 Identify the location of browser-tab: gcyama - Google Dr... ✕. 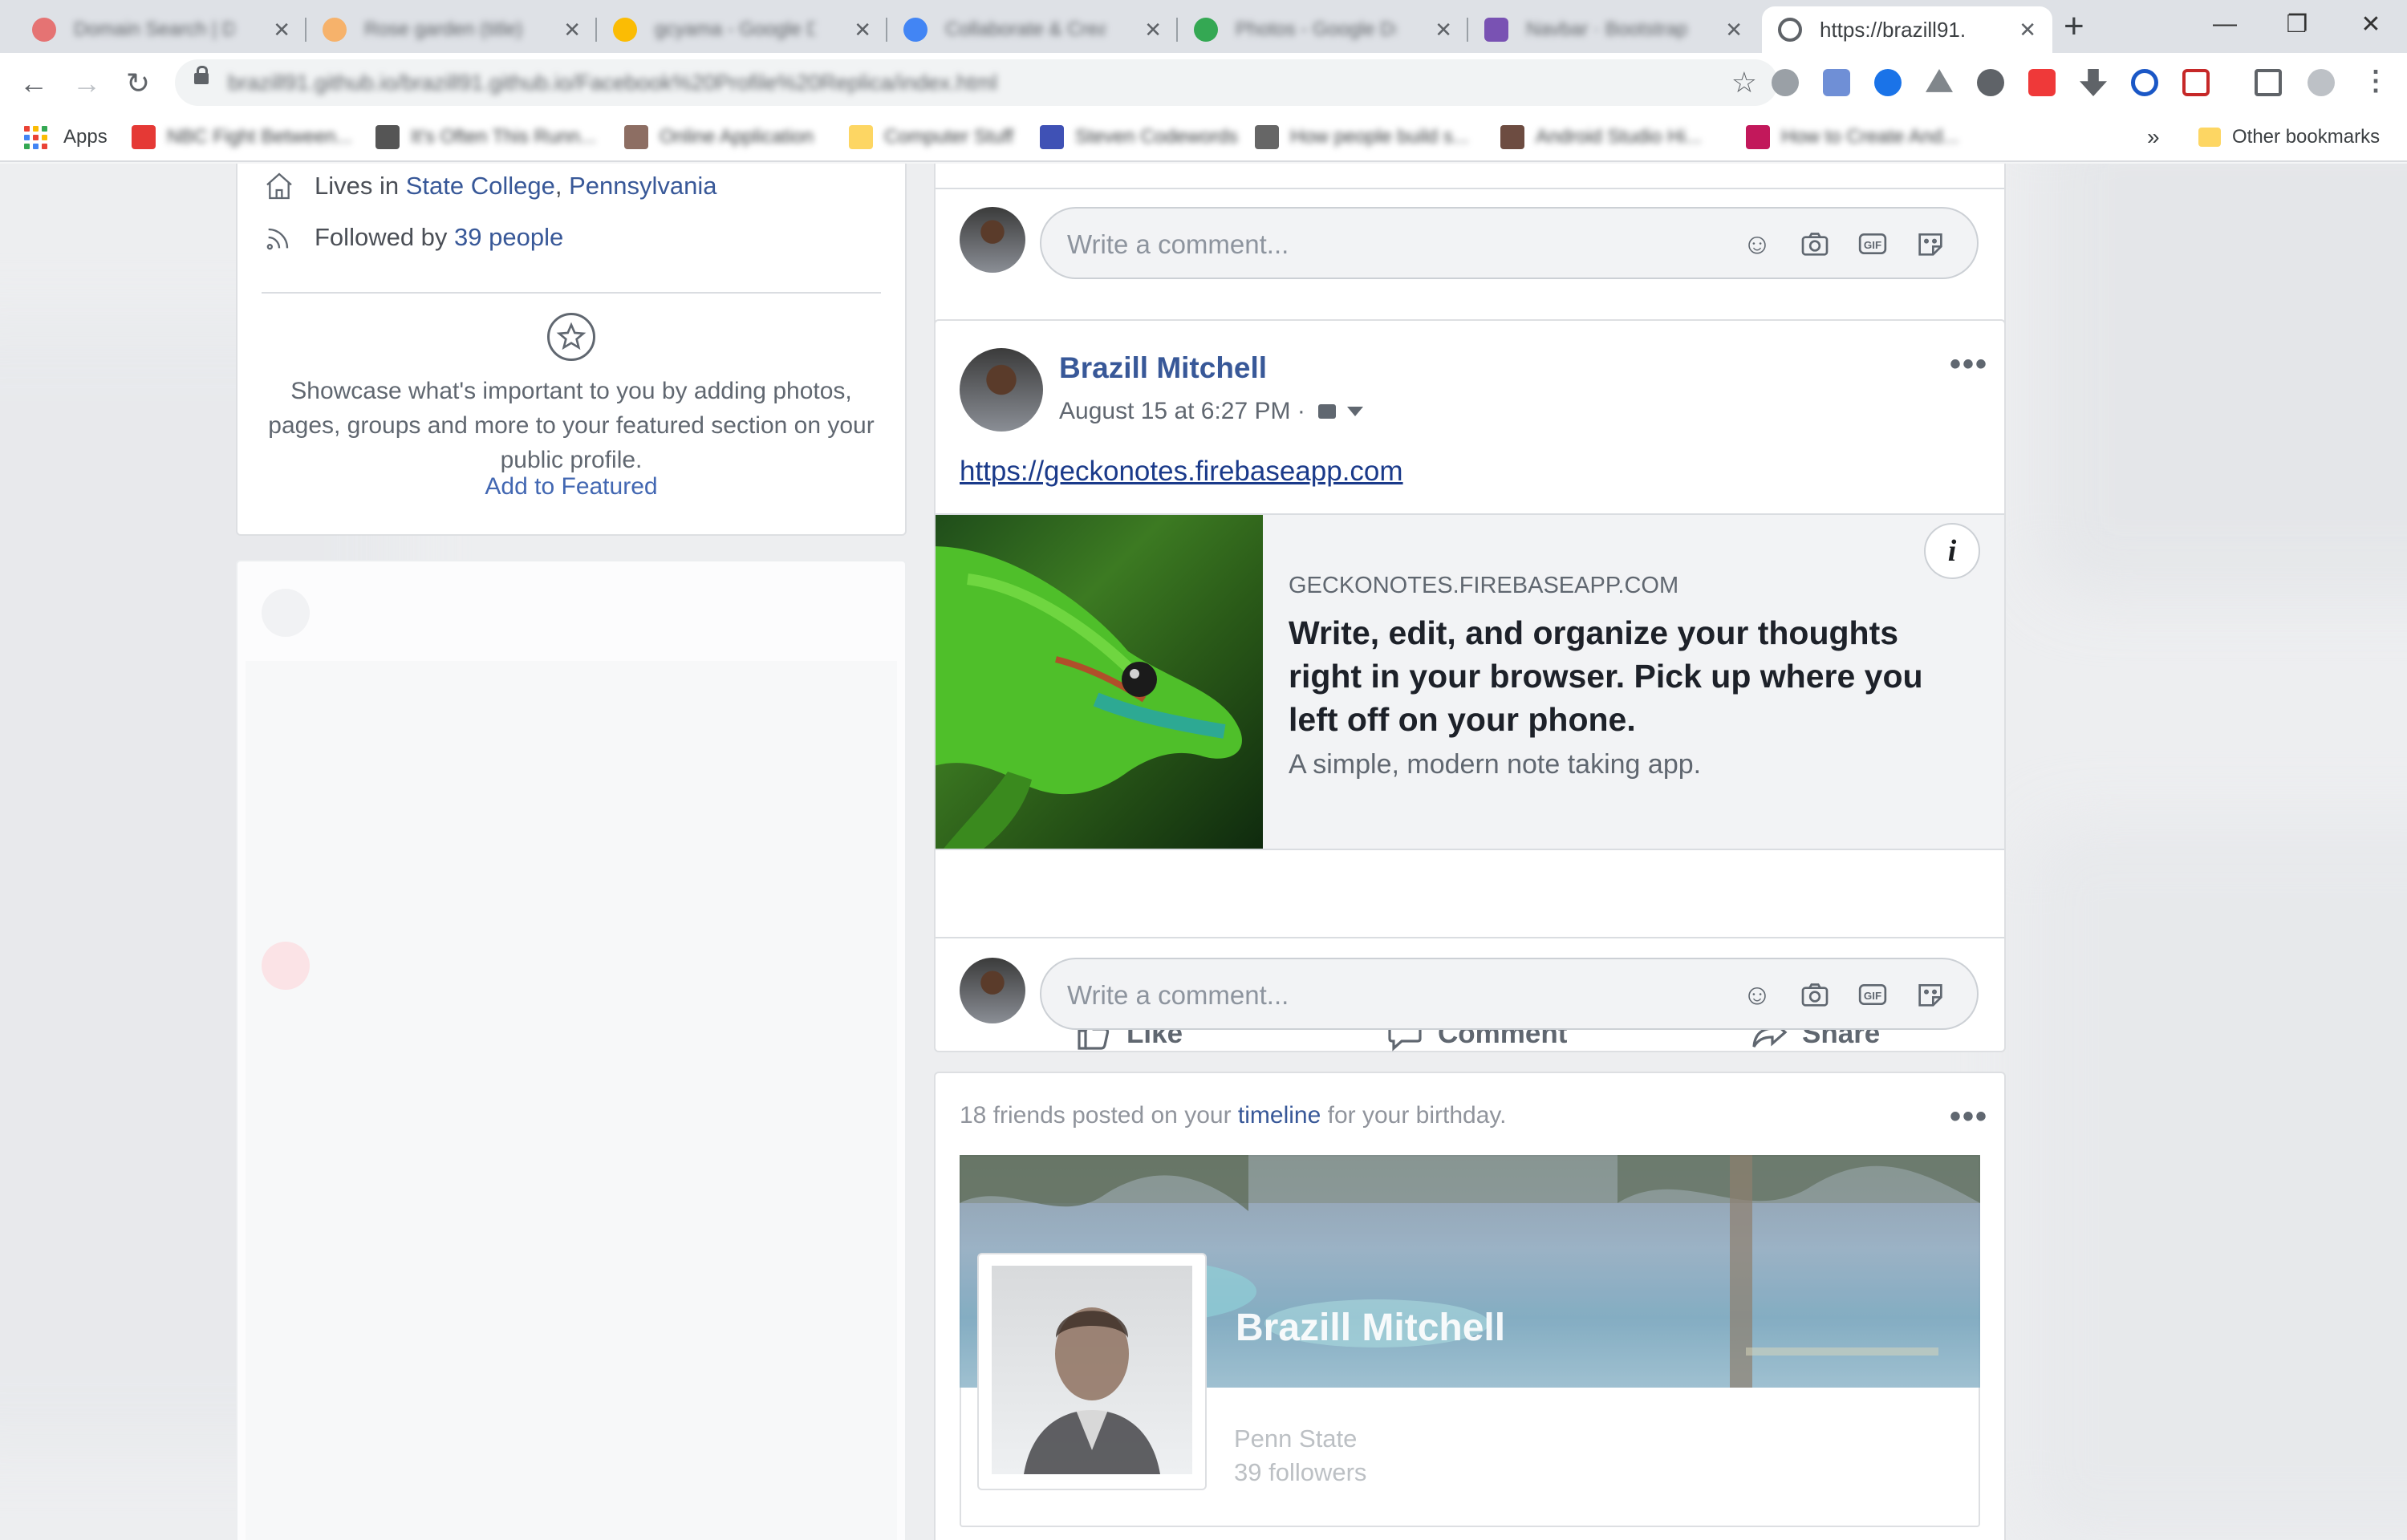
(742, 29).